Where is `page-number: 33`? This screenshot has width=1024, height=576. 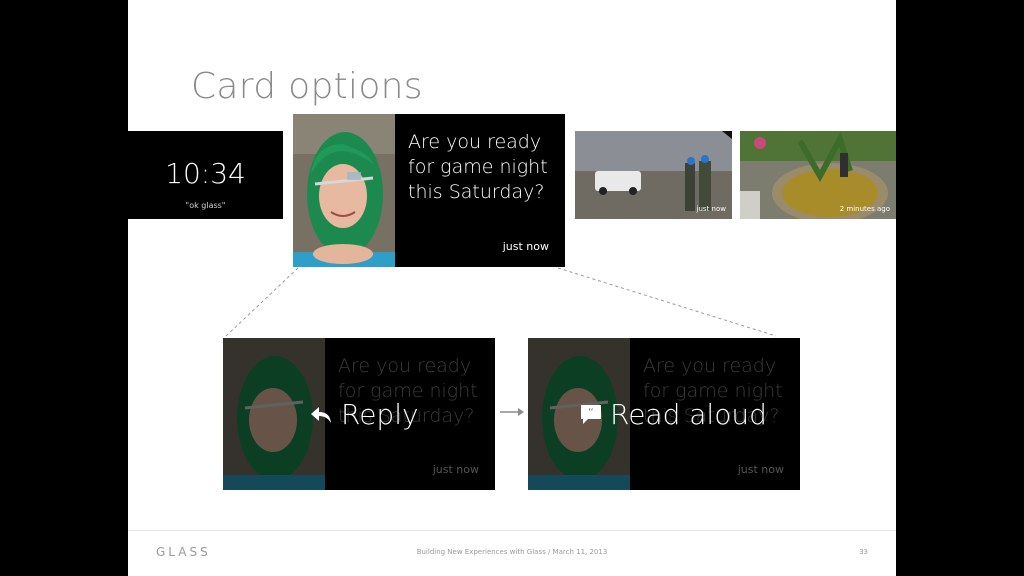
page-number: 33 is located at coordinates (863, 552).